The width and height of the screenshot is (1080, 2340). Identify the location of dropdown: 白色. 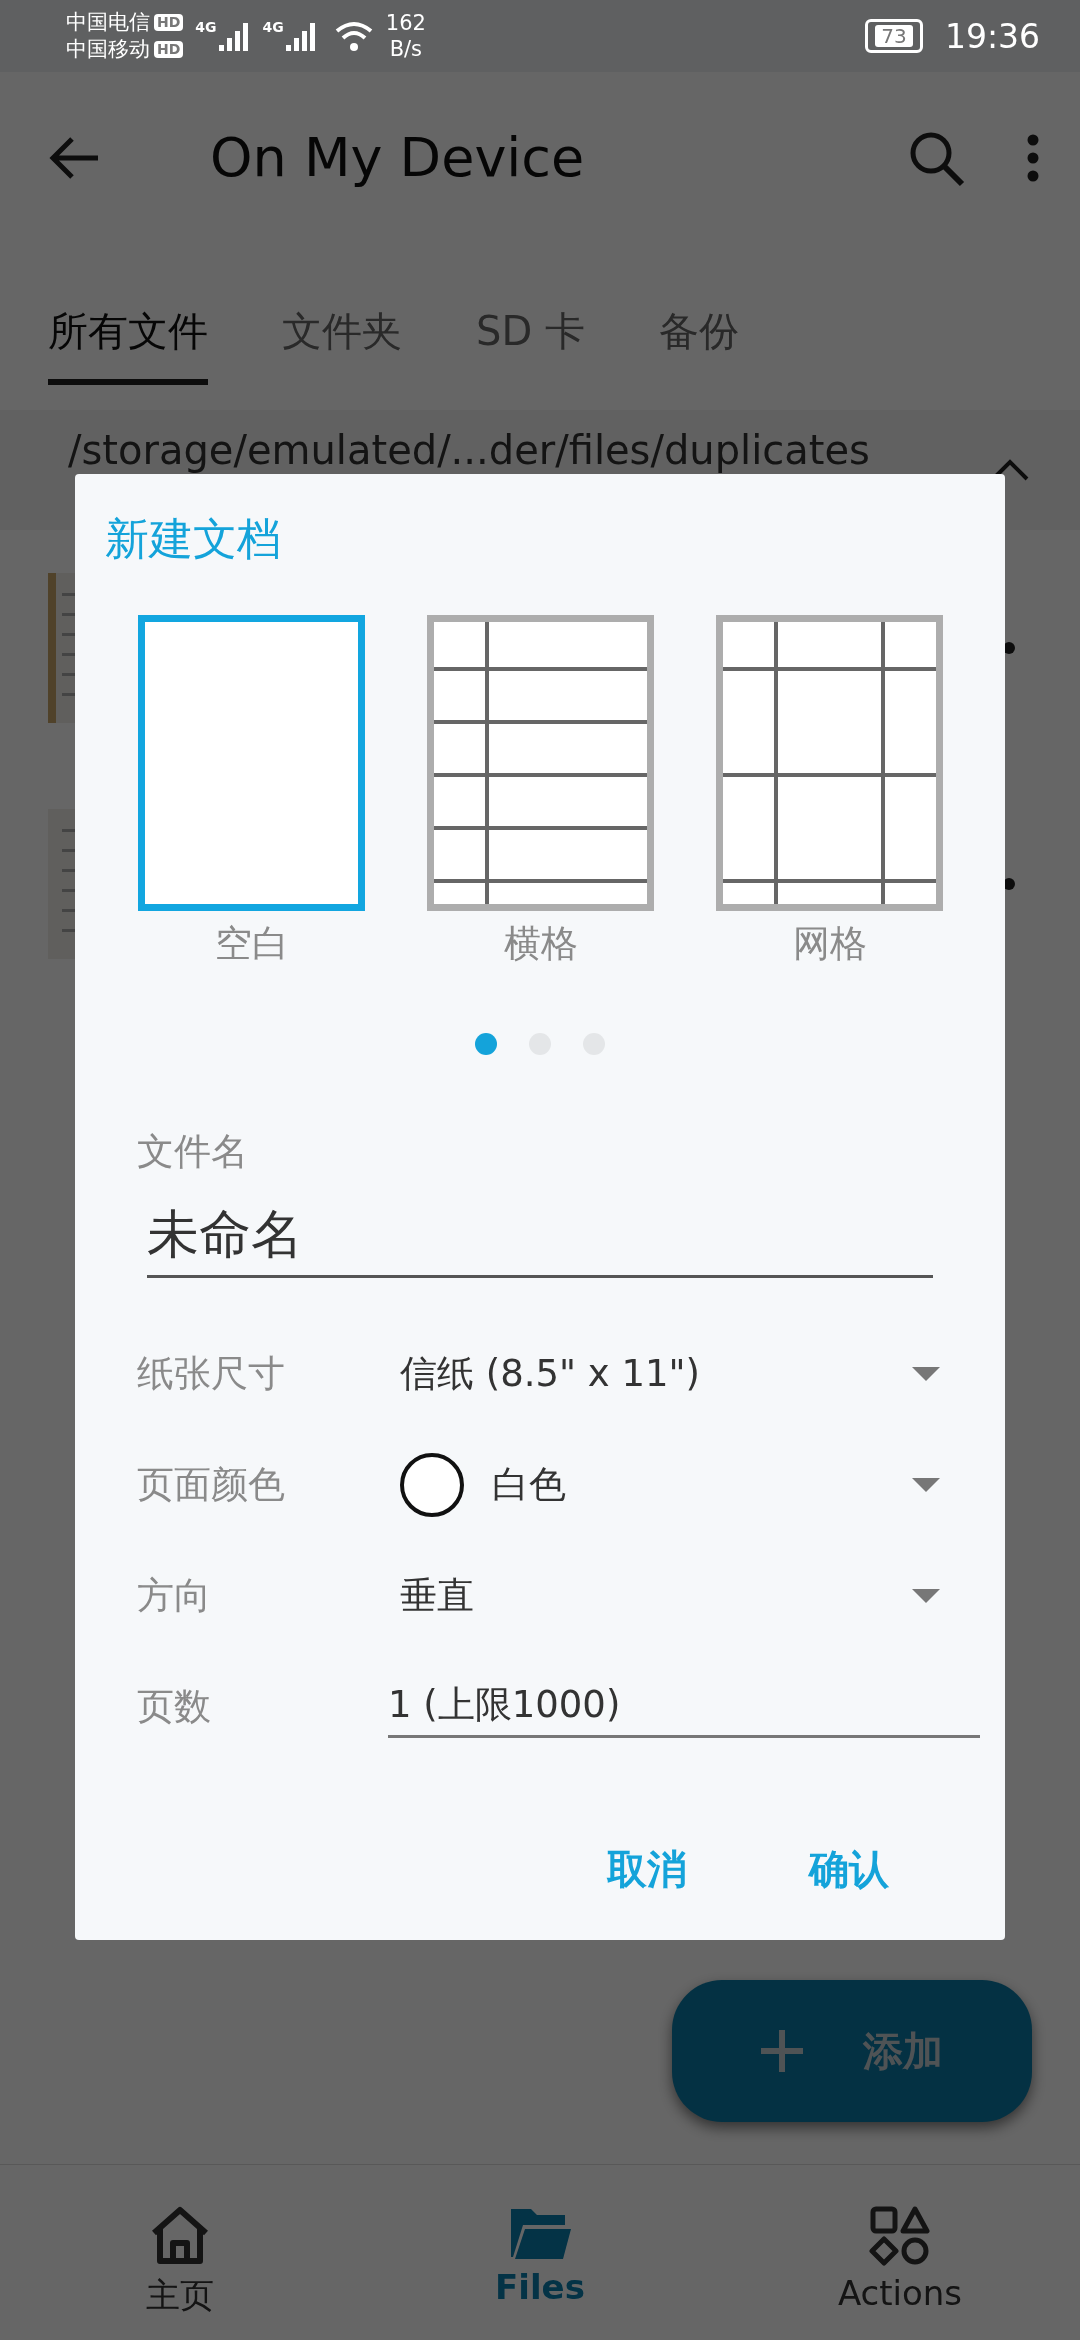
(670, 1484).